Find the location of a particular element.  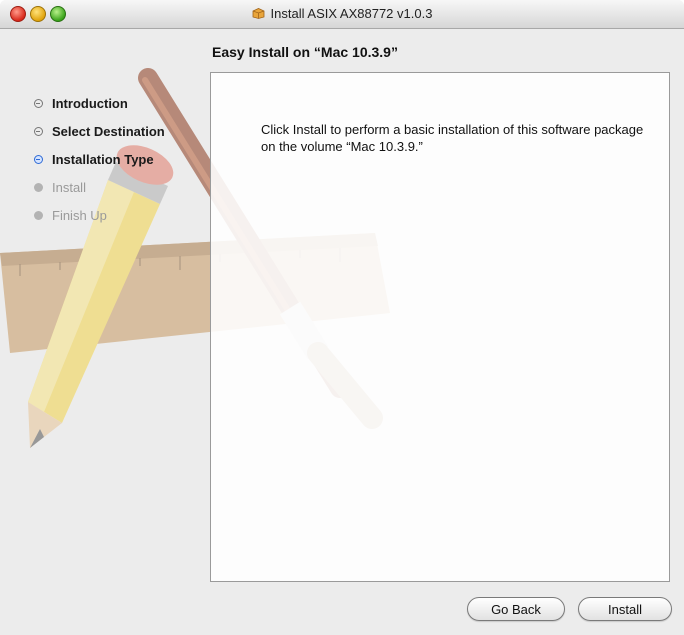

step-installation-type: Installation Type is located at coordinates (99, 164).